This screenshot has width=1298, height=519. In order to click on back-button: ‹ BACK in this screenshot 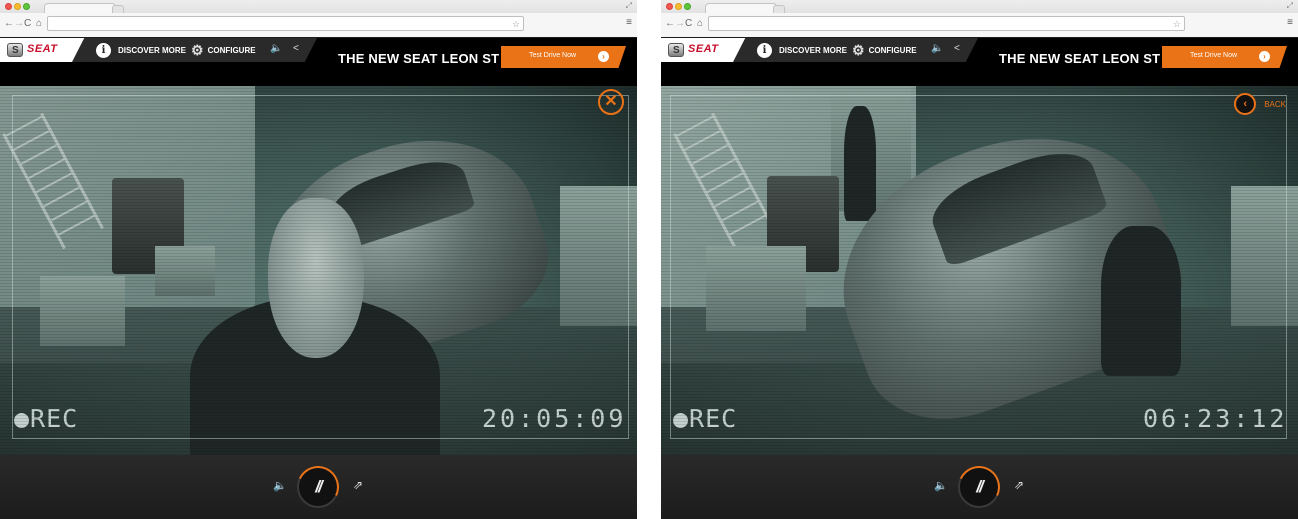, I will do `click(1260, 104)`.